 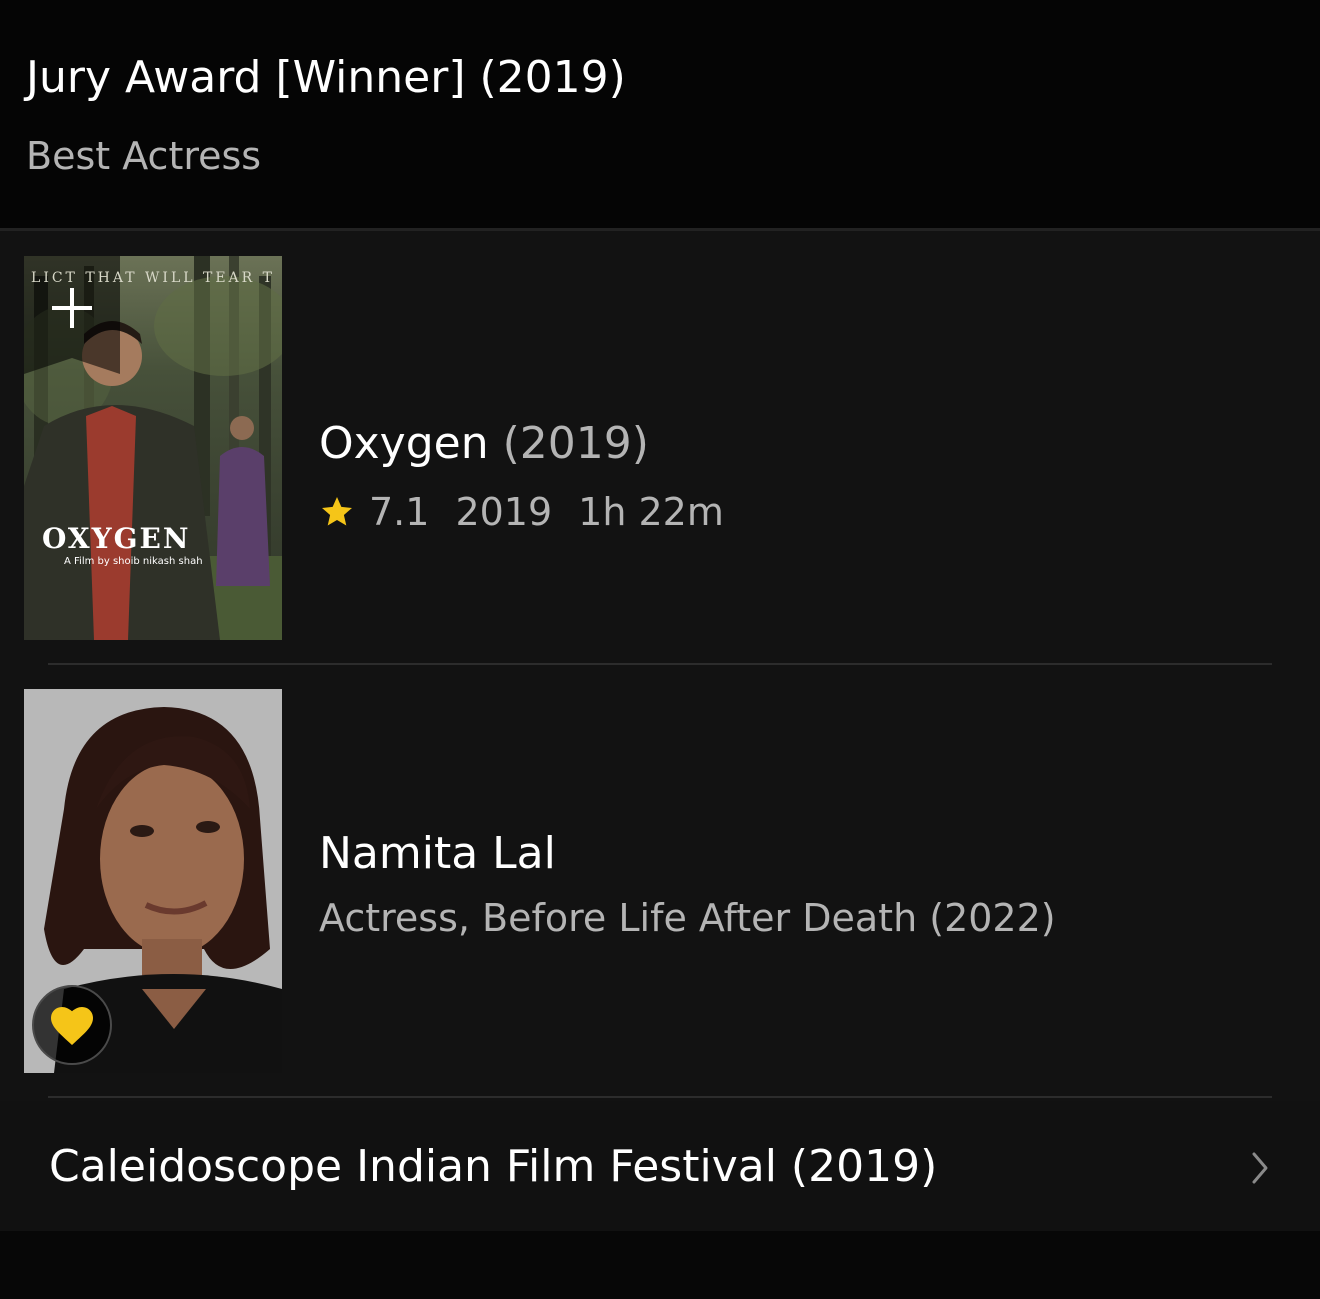 I want to click on poster-title-text: OXYGEN, so click(x=116, y=538).